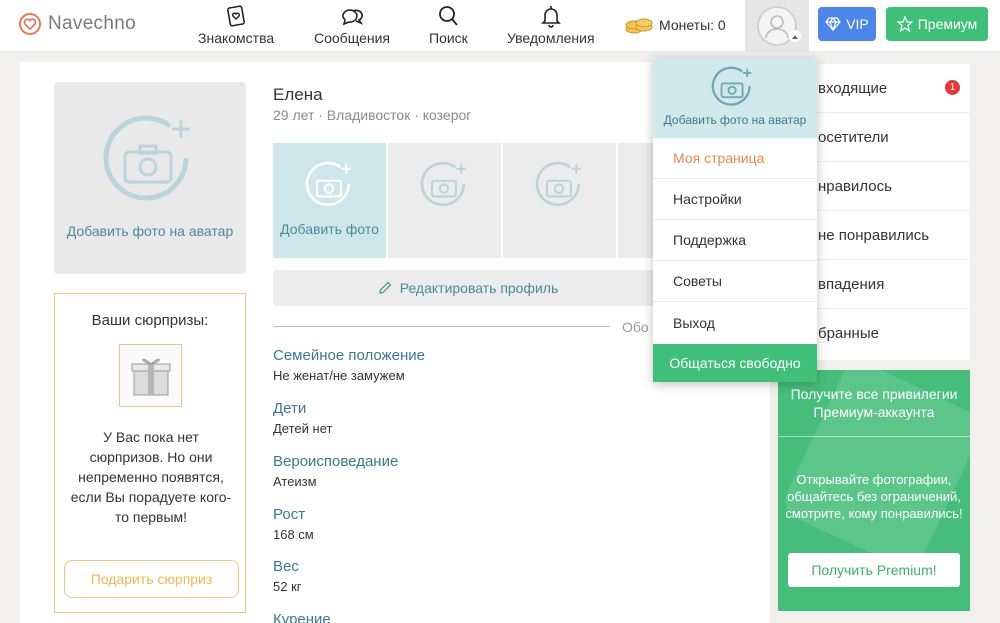 The image size is (1000, 623). Describe the element at coordinates (735, 322) in the screenshot. I see `menu-item-logout: Выход` at that location.